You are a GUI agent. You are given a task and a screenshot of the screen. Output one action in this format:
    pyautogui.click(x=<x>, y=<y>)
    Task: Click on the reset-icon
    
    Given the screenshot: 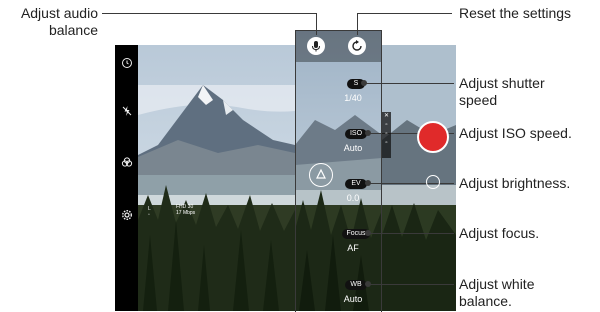 What is the action you would take?
    pyautogui.click(x=357, y=45)
    